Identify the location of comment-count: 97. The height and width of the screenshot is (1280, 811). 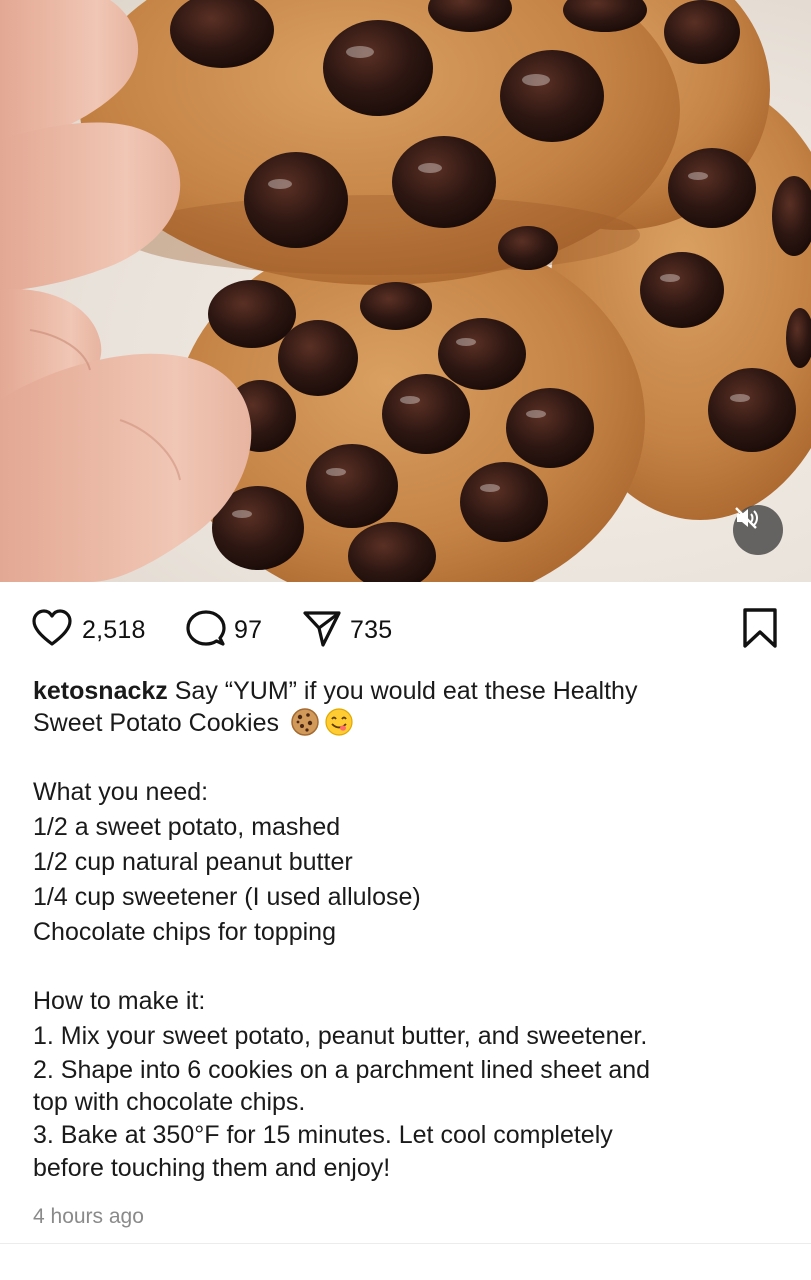
(248, 629).